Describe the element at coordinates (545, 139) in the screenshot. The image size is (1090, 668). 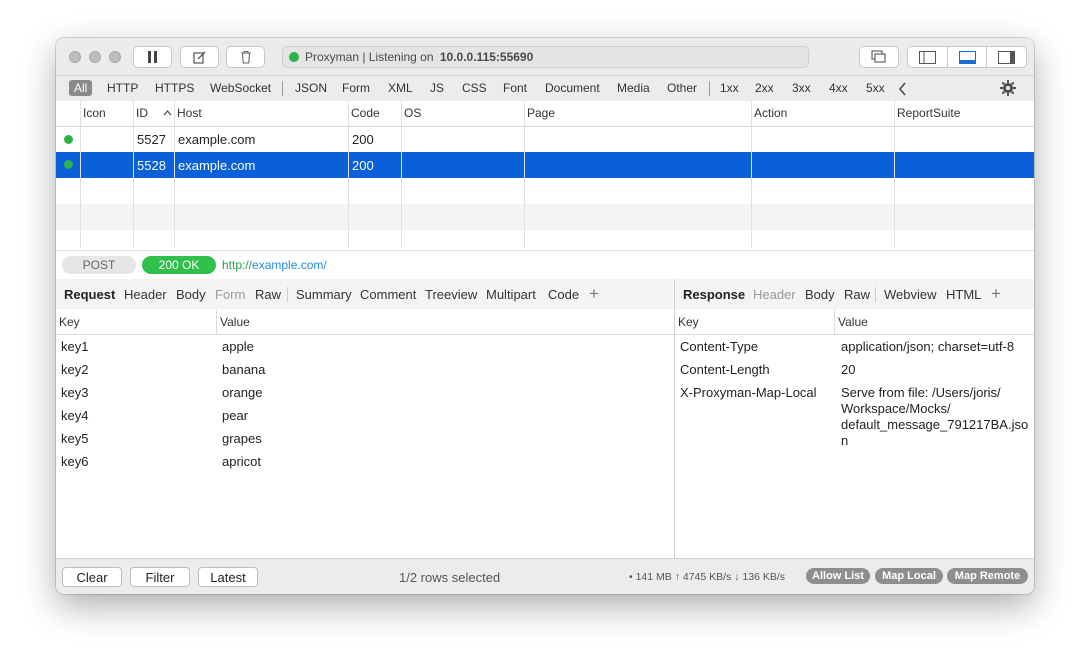
I see `table-row: 5527 example.com 200` at that location.